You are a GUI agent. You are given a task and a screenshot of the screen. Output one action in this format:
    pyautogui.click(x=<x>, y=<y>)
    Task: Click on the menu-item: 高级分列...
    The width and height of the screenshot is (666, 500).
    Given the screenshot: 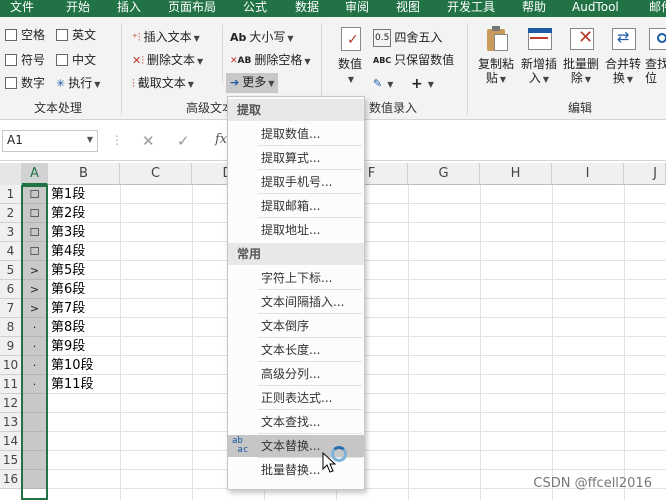 What is the action you would take?
    pyautogui.click(x=296, y=374)
    